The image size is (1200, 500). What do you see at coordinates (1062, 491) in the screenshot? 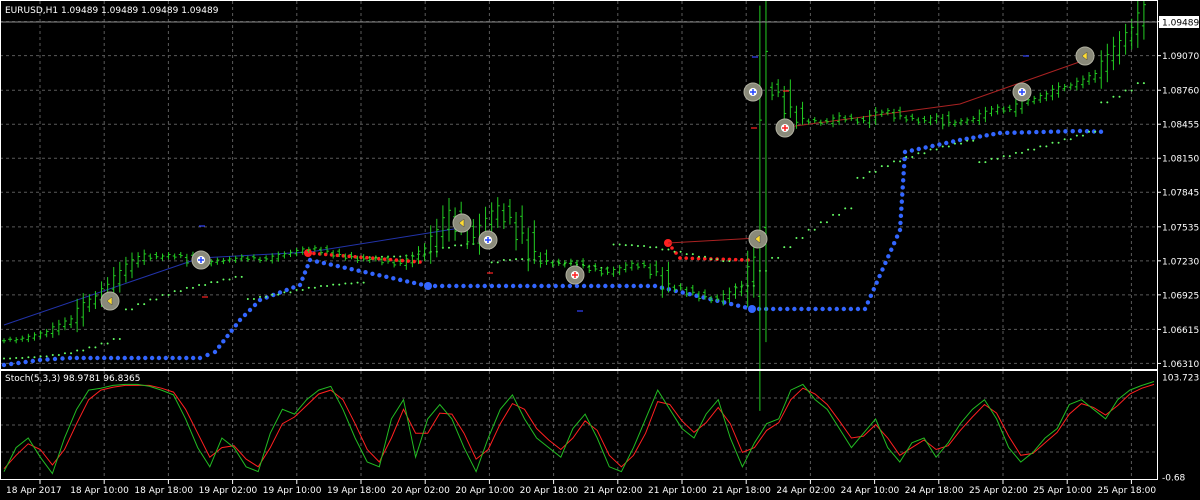
I see `time-tick-label: 25 Apr 10:00` at bounding box center [1062, 491].